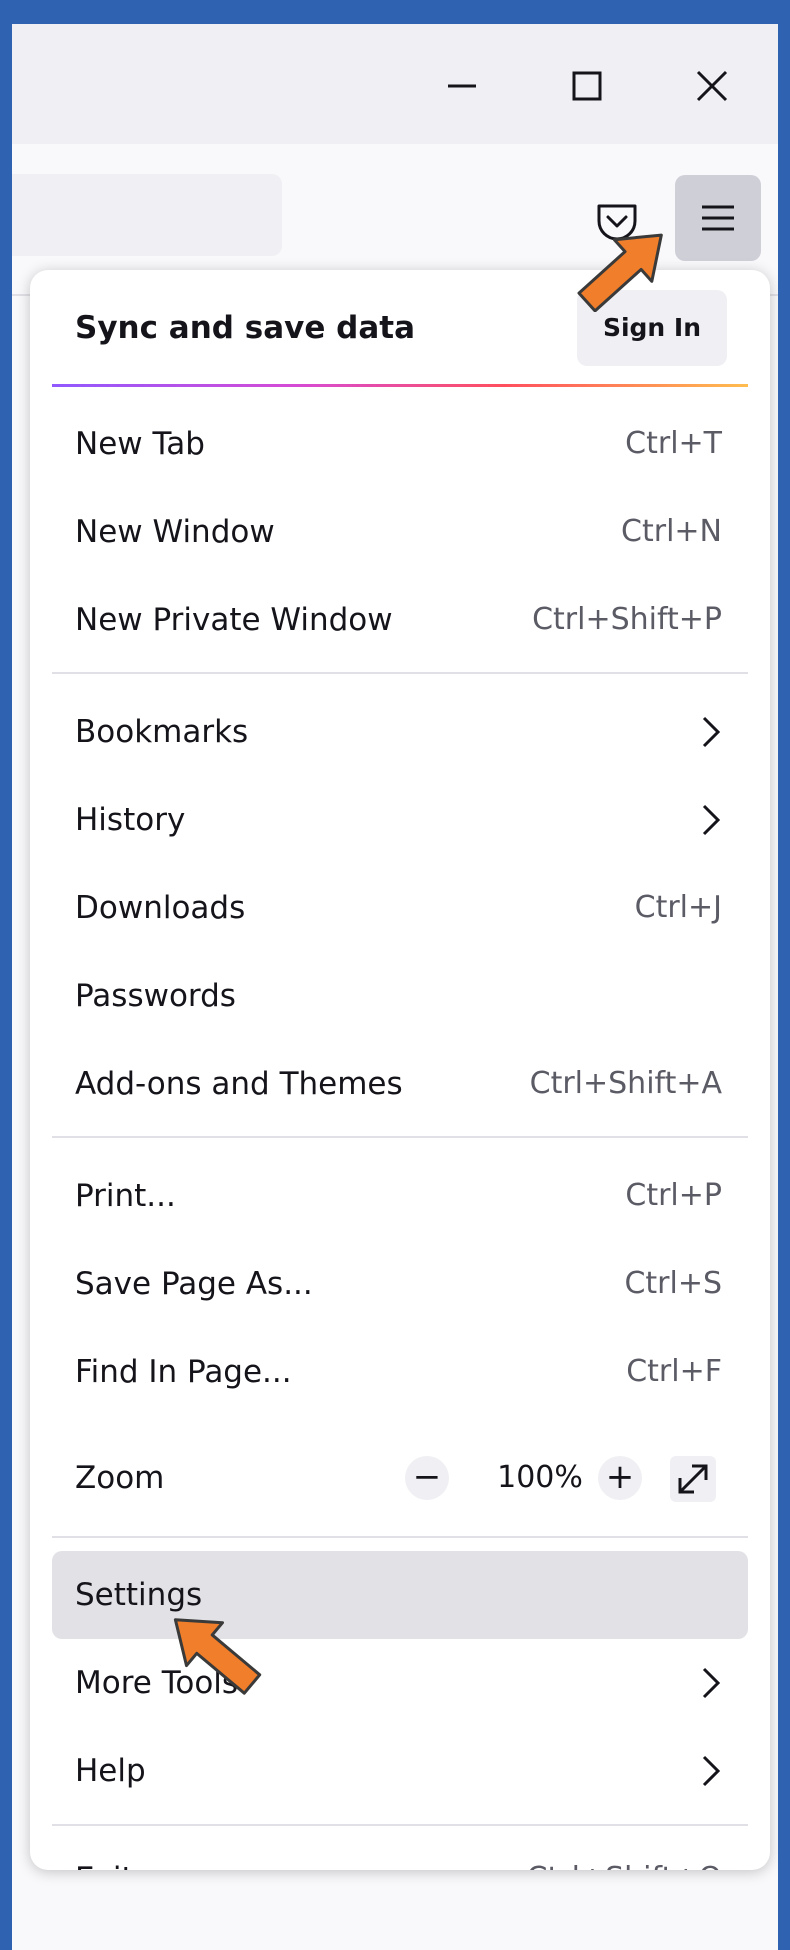 The height and width of the screenshot is (1950, 790). What do you see at coordinates (400, 444) in the screenshot?
I see `menu-item-new-tab: New Tab Ctrl+T` at bounding box center [400, 444].